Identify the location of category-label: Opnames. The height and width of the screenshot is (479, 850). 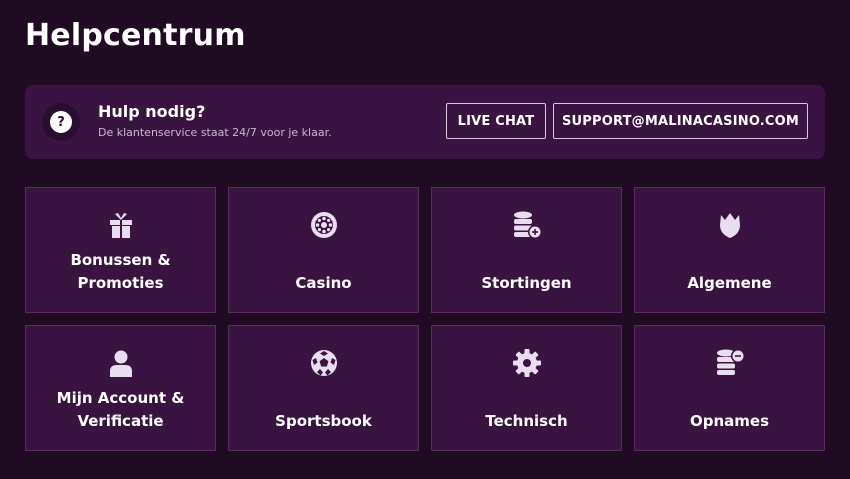
(729, 421).